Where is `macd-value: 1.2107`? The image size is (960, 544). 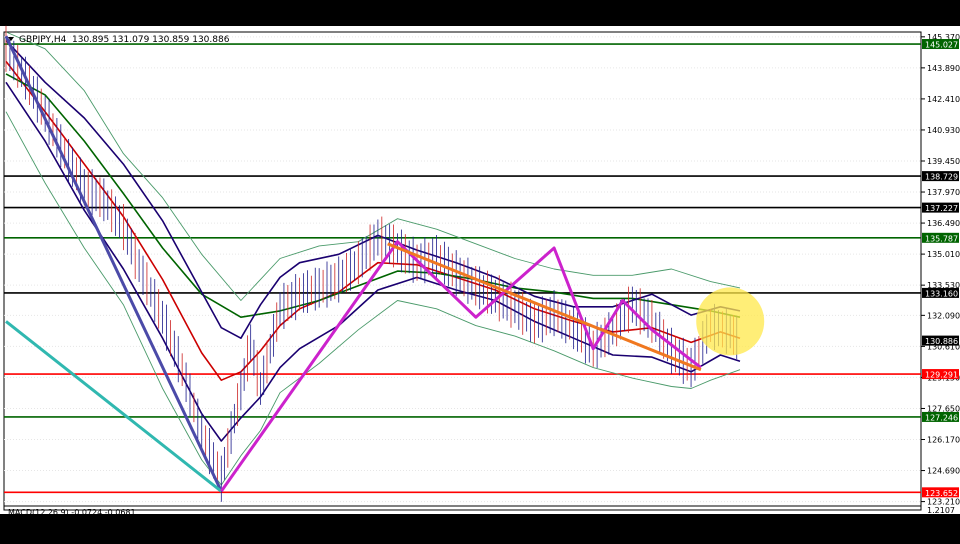 macd-value: 1.2107 is located at coordinates (941, 510).